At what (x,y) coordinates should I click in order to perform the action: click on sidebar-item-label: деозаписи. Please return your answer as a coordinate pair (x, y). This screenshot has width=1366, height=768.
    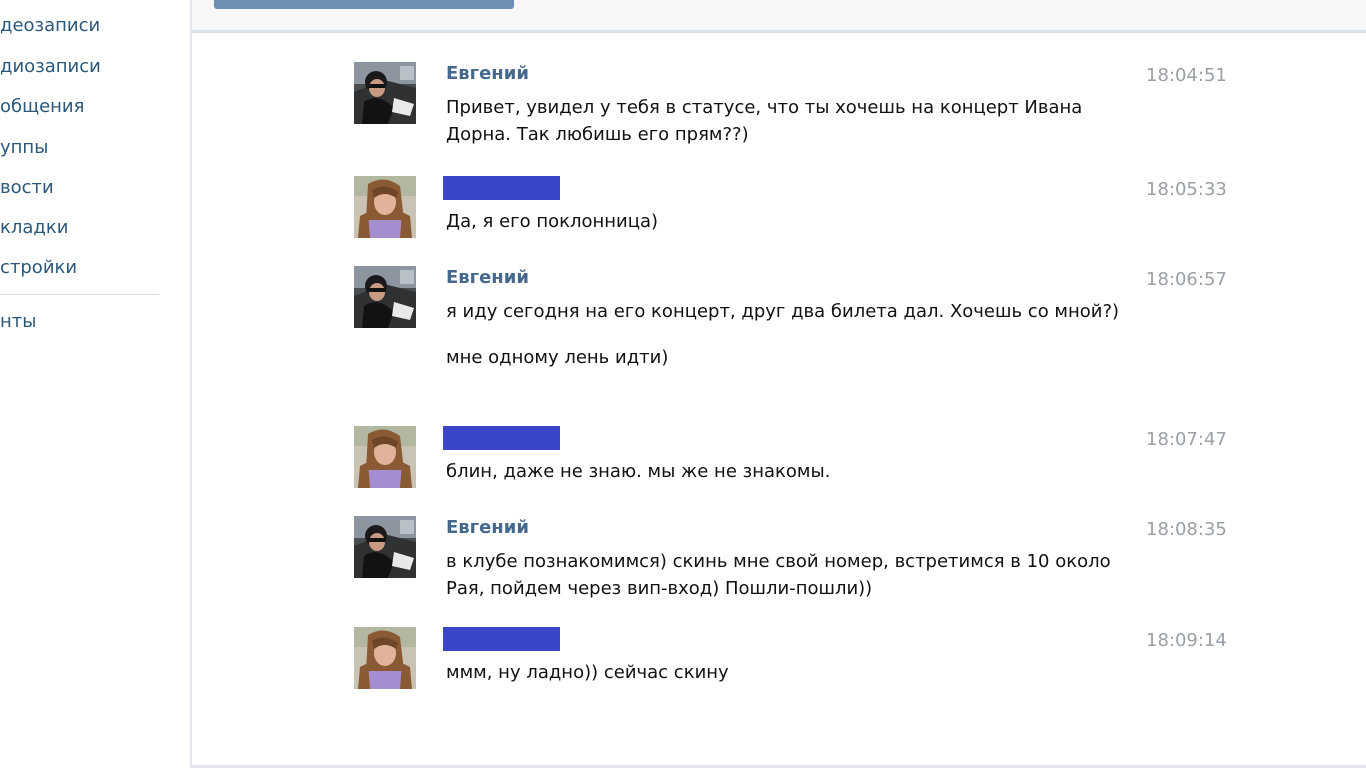
    Looking at the image, I should click on (50, 25).